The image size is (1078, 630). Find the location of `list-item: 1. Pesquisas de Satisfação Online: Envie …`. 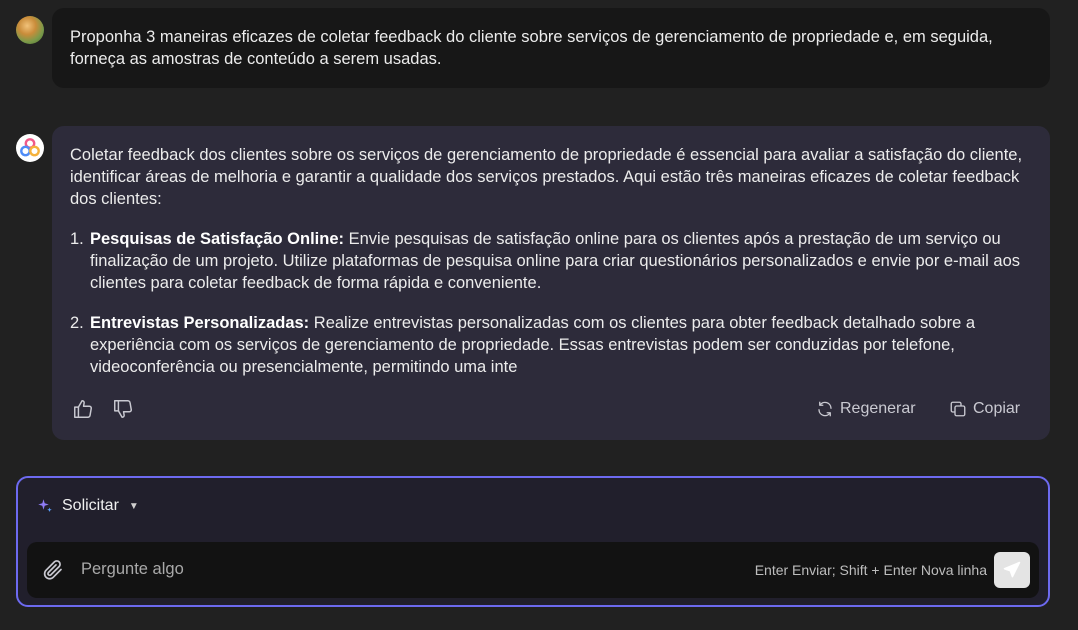

list-item: 1. Pesquisas de Satisfação Online: Envie … is located at coordinates (551, 261).